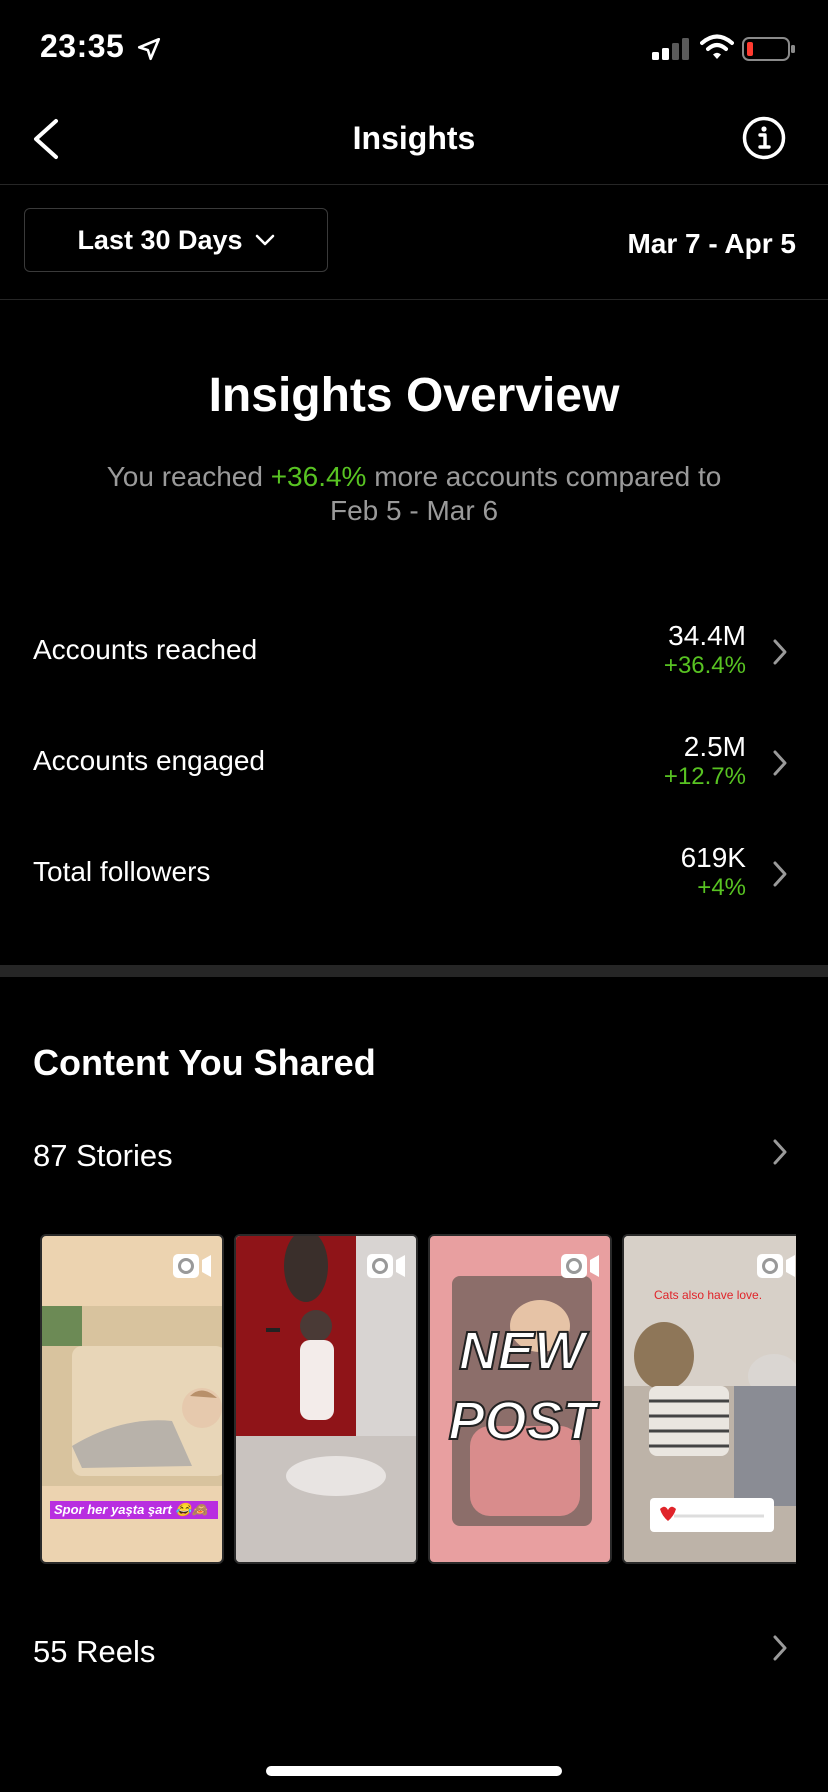 The image size is (828, 1792). Describe the element at coordinates (94, 1651) in the screenshot. I see `reels-count-label: 55 Reels` at that location.